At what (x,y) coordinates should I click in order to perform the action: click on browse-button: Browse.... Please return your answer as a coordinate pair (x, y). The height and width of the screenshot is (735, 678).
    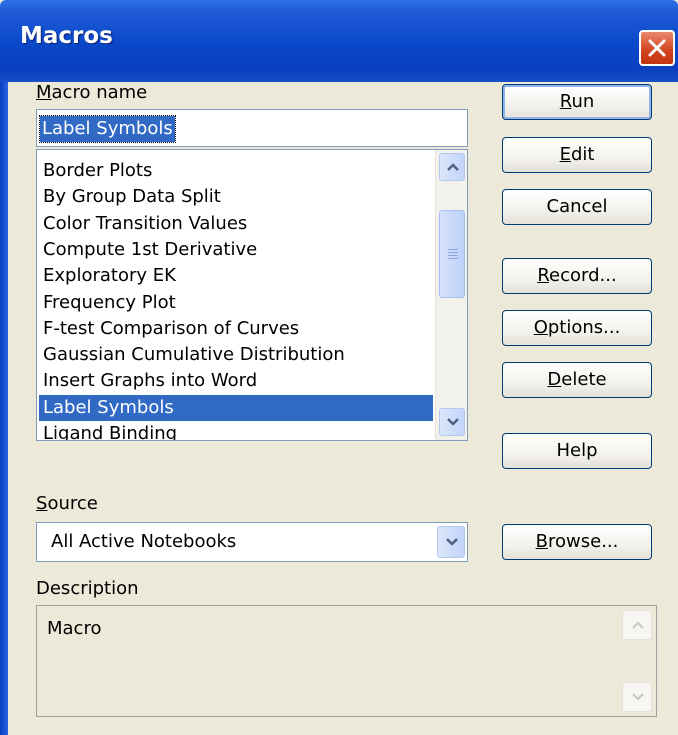
    Looking at the image, I should click on (577, 542).